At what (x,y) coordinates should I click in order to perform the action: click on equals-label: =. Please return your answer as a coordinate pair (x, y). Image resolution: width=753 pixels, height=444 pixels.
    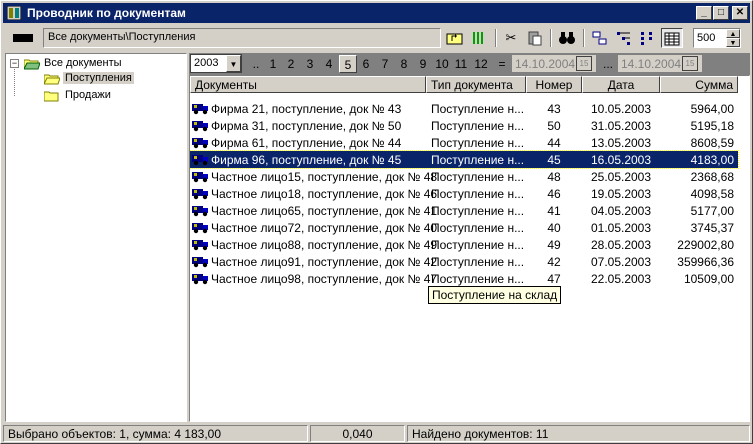
    Looking at the image, I should click on (502, 64).